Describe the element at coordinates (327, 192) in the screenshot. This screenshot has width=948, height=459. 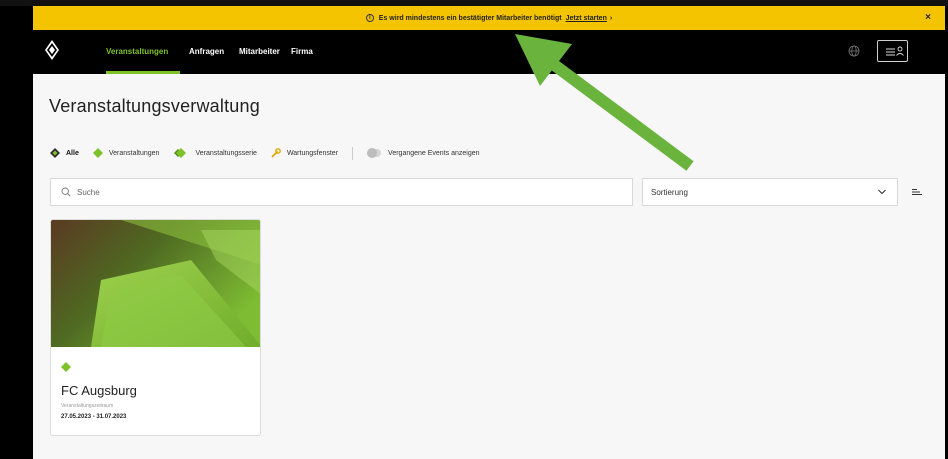
I see `search-input` at that location.